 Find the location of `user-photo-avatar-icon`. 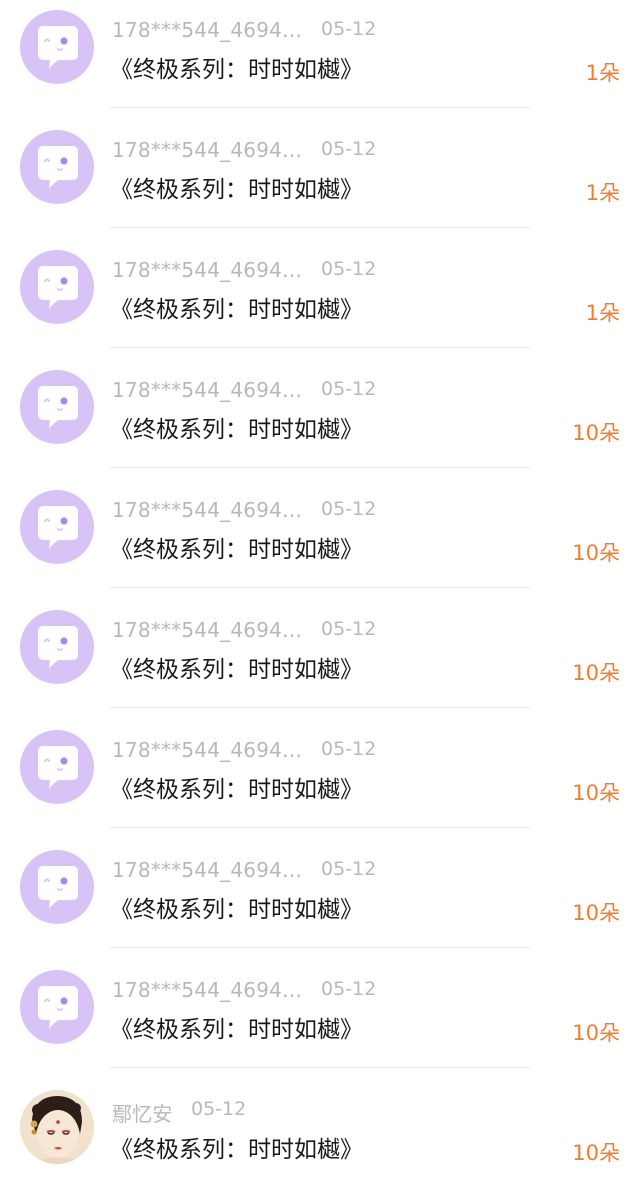

user-photo-avatar-icon is located at coordinates (57, 1127).